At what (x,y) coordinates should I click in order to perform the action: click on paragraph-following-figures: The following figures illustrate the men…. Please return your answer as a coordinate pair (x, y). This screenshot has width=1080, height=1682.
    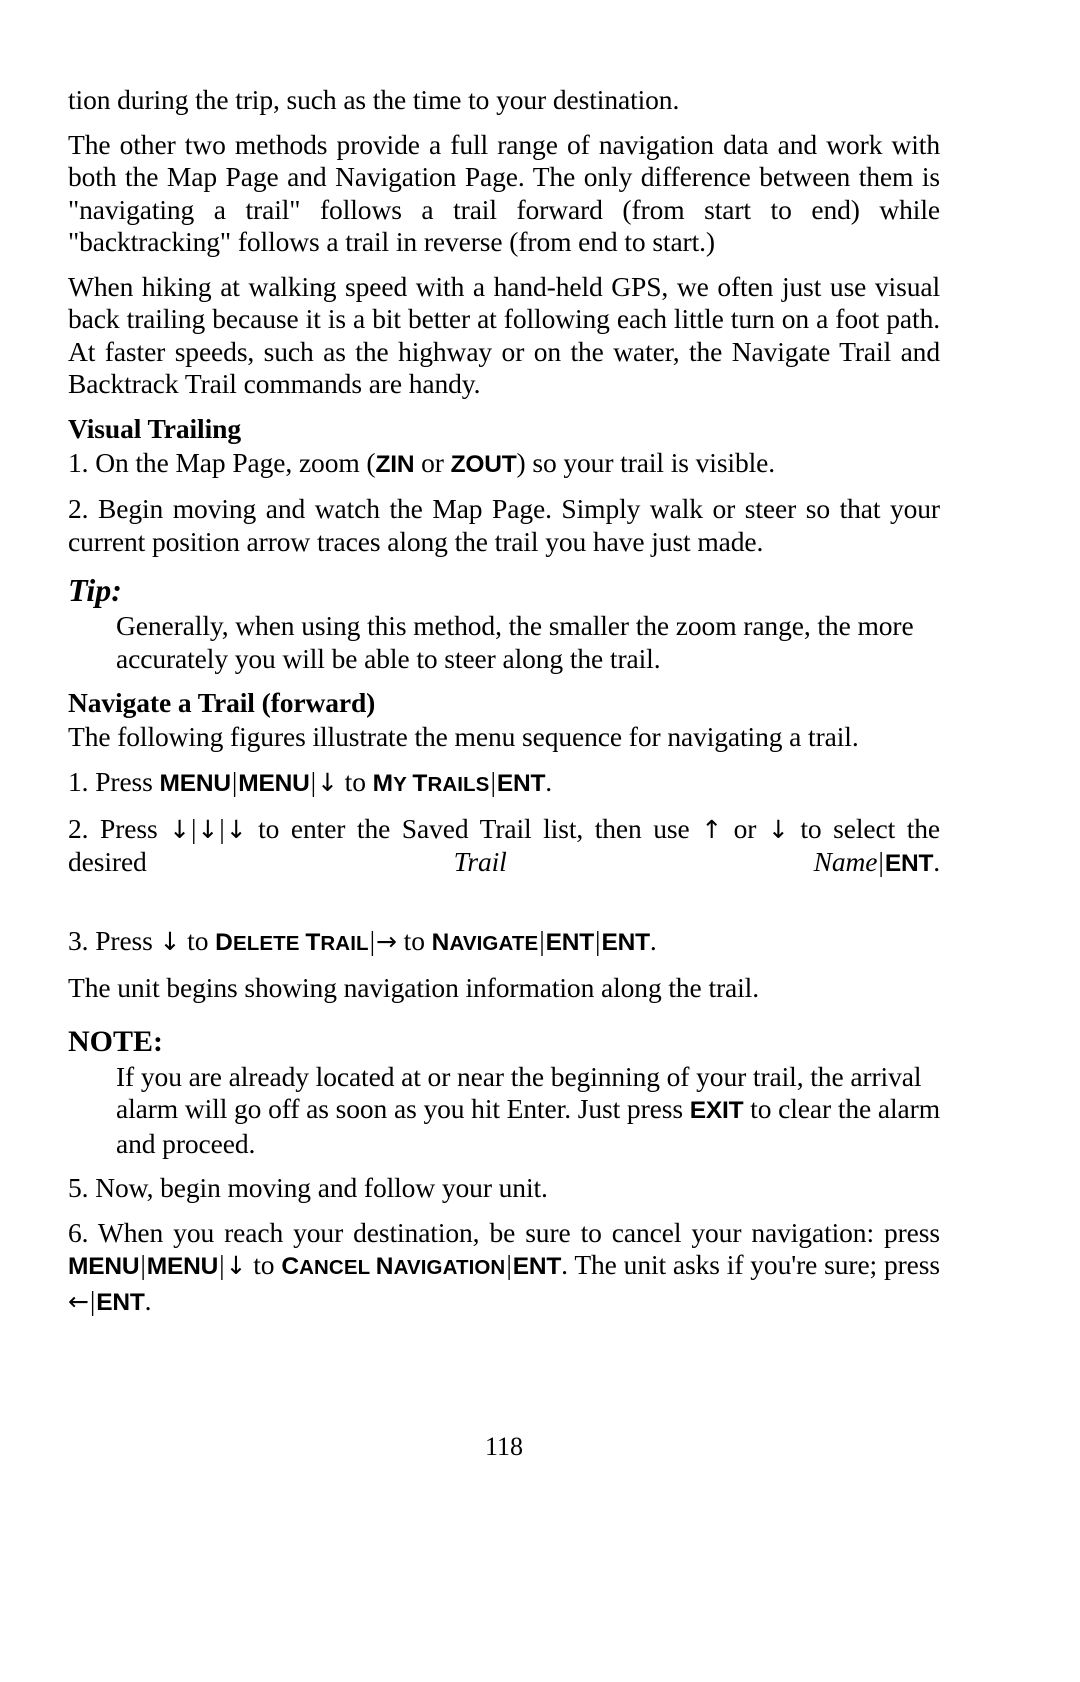
    Looking at the image, I should click on (463, 736).